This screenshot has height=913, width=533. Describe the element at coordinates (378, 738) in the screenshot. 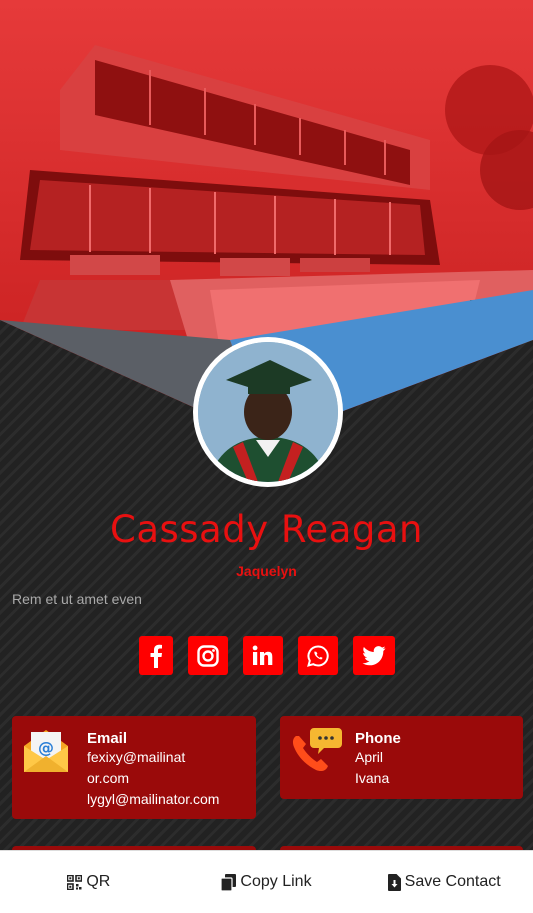

I see `phone-title: Phone` at that location.